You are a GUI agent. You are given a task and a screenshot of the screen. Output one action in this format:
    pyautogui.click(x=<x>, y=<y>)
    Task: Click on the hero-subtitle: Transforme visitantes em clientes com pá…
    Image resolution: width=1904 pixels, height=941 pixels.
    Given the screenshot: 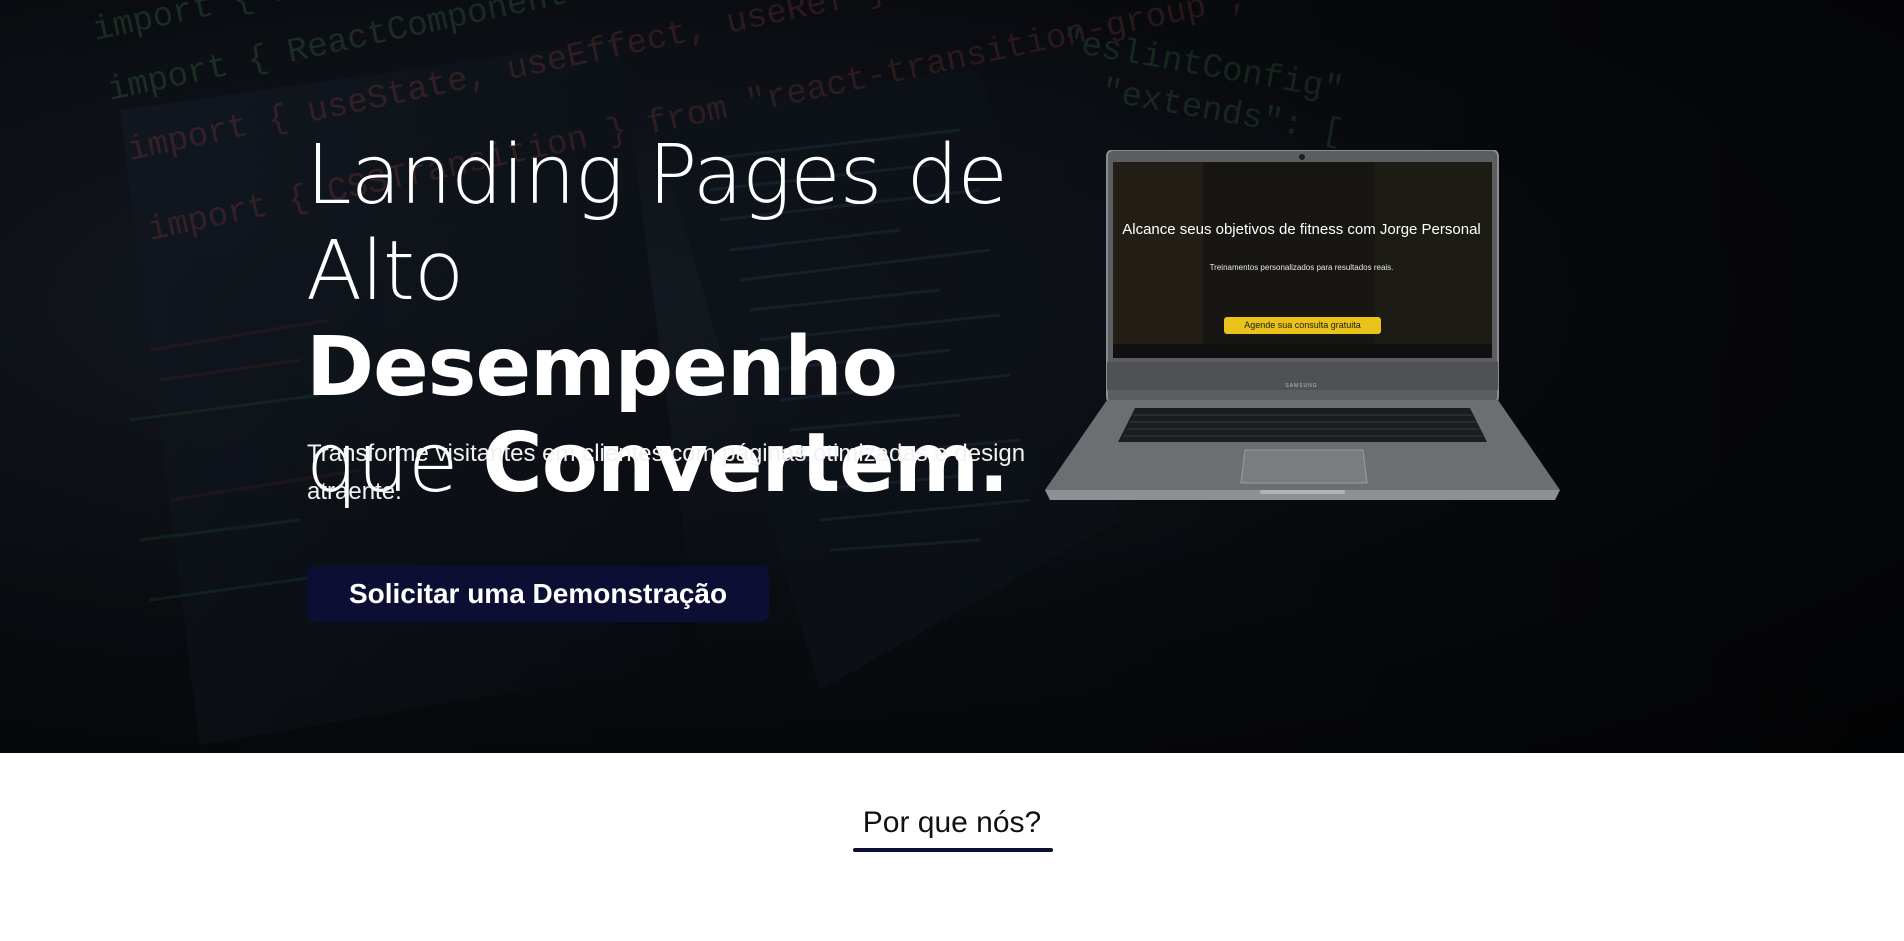 What is the action you would take?
    pyautogui.click(x=666, y=472)
    